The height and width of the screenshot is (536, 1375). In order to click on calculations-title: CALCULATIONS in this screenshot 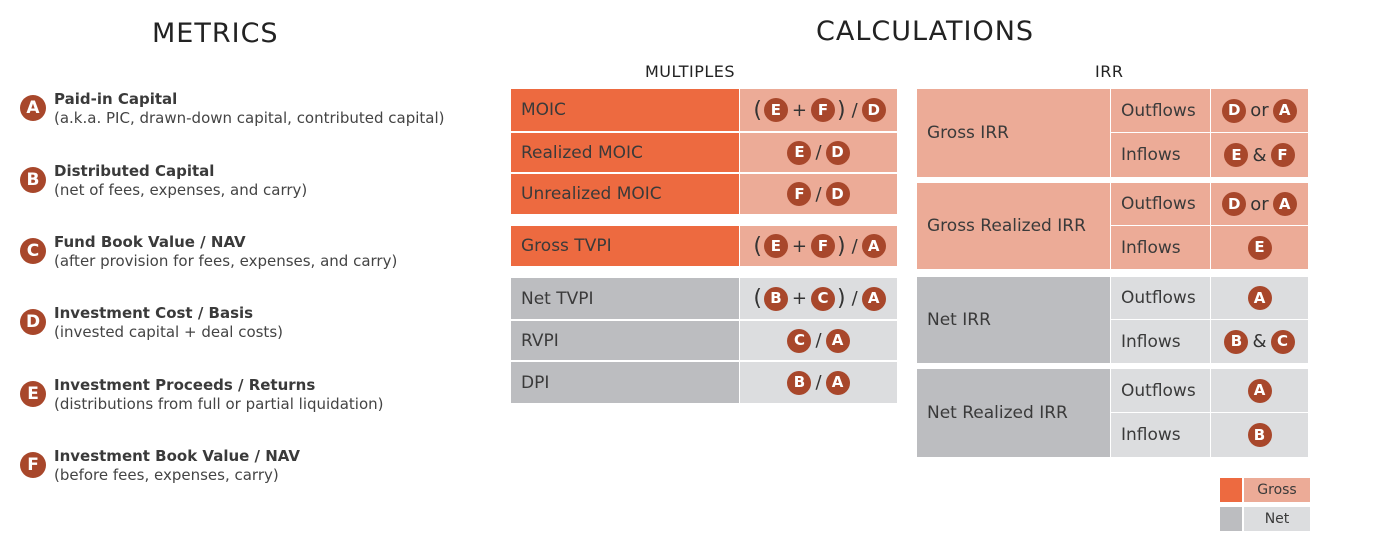, I will do `click(925, 31)`.